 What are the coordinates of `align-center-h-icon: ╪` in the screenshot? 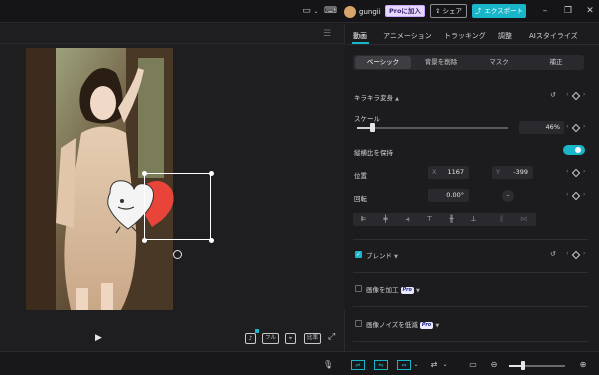 It's located at (385, 219).